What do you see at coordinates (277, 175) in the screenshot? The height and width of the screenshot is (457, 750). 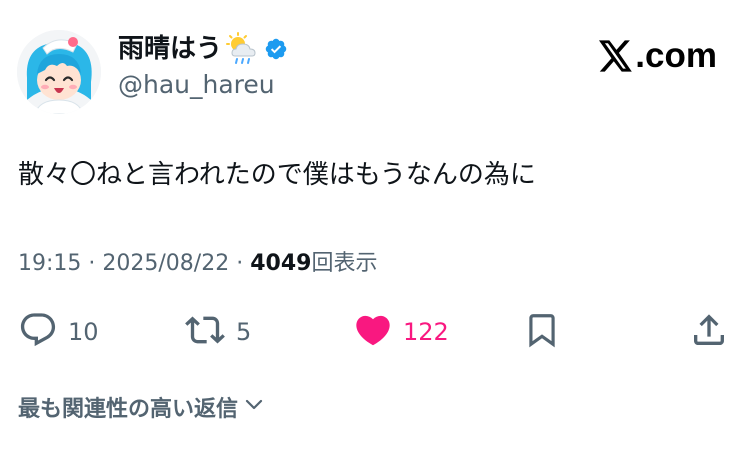 I see `tweet-text: 散々〇ねと言われたので僕はもうなんの為に` at bounding box center [277, 175].